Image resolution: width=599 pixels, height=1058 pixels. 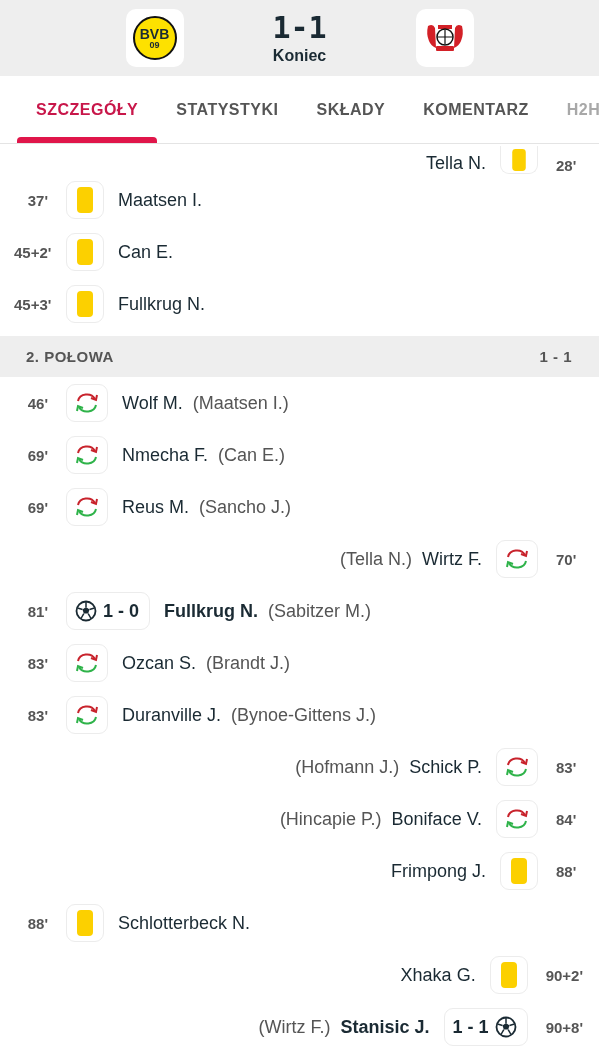 I want to click on section-score: 1 - 1, so click(x=555, y=356).